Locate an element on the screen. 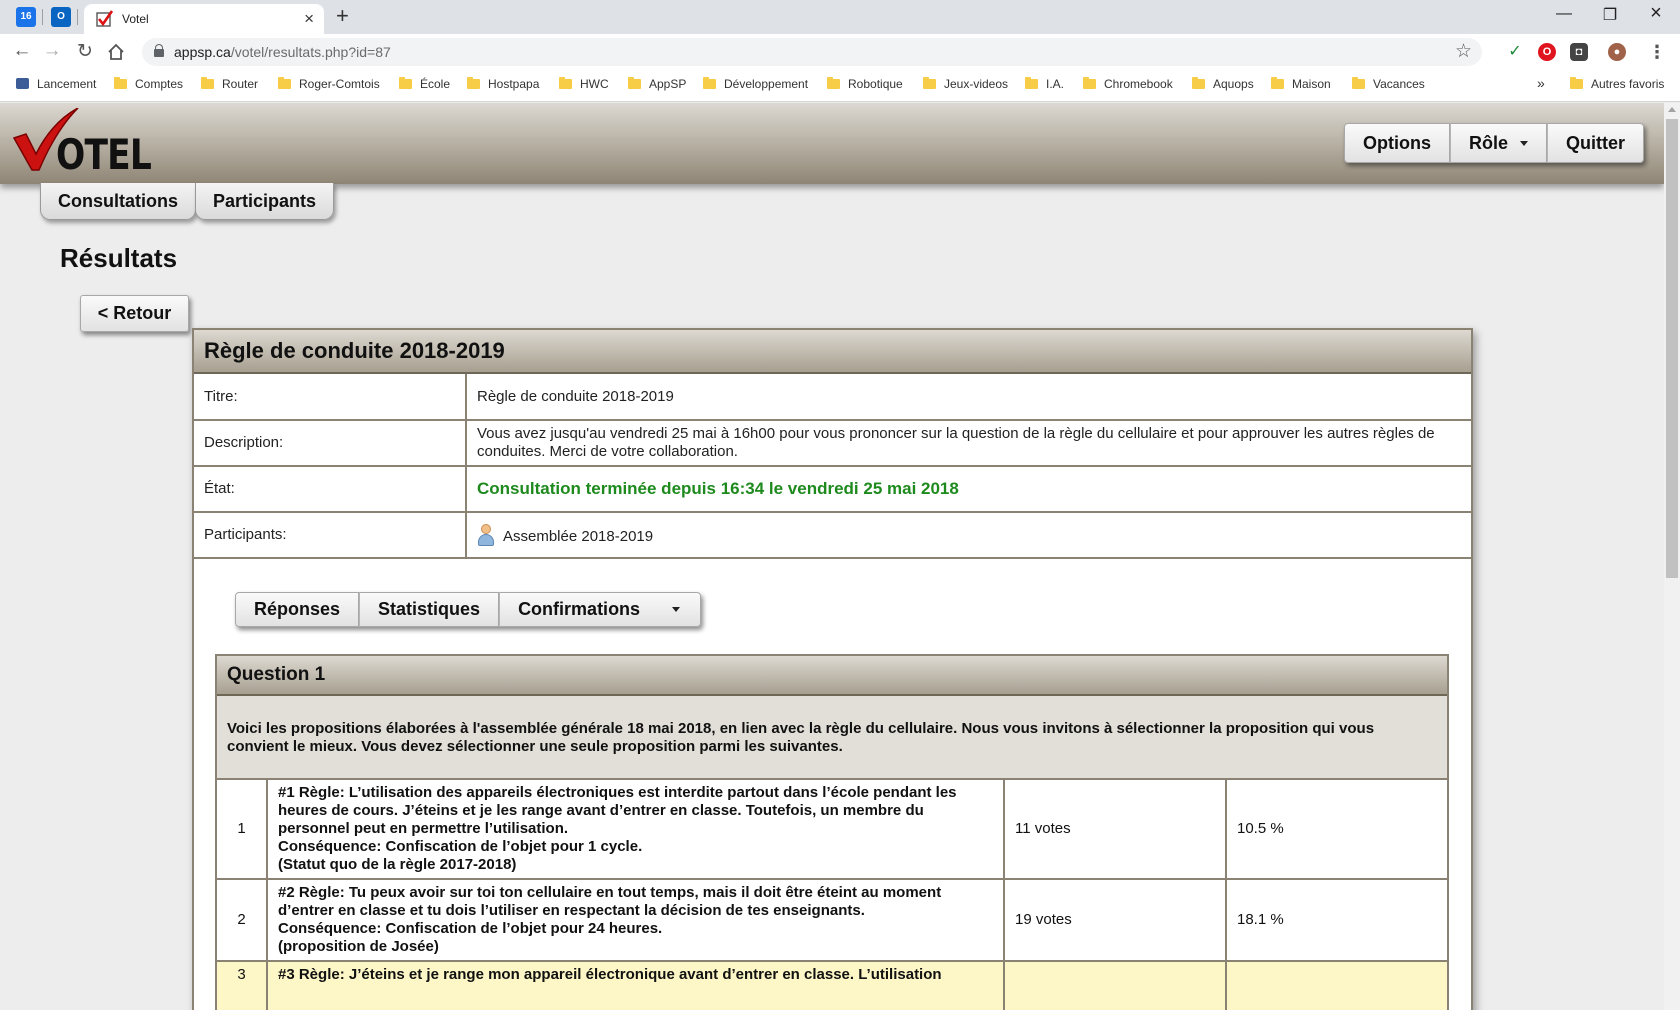  bookmark-label: Hostpapa is located at coordinates (514, 84).